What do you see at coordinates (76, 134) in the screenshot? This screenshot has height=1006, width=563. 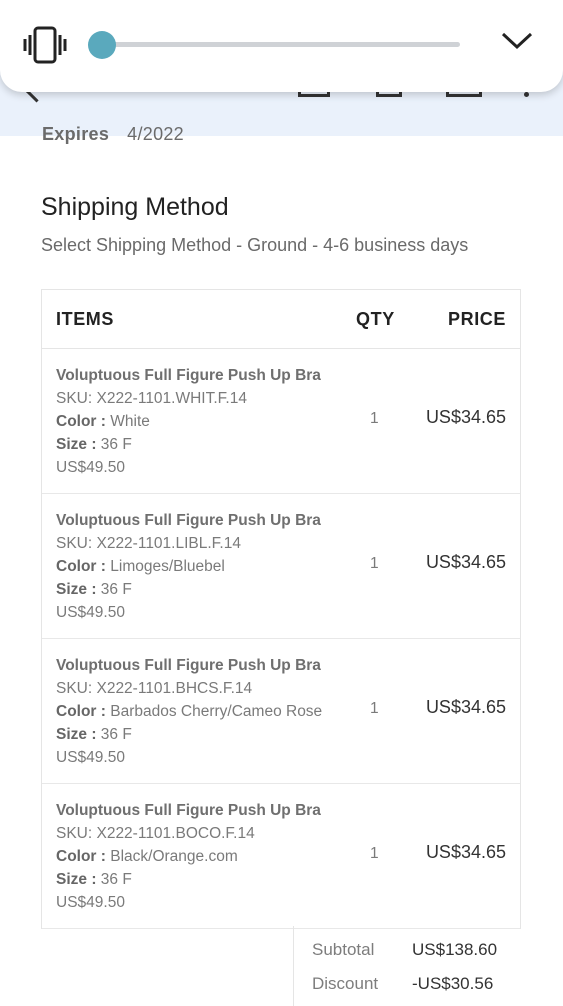 I see `expires-label: Expires` at bounding box center [76, 134].